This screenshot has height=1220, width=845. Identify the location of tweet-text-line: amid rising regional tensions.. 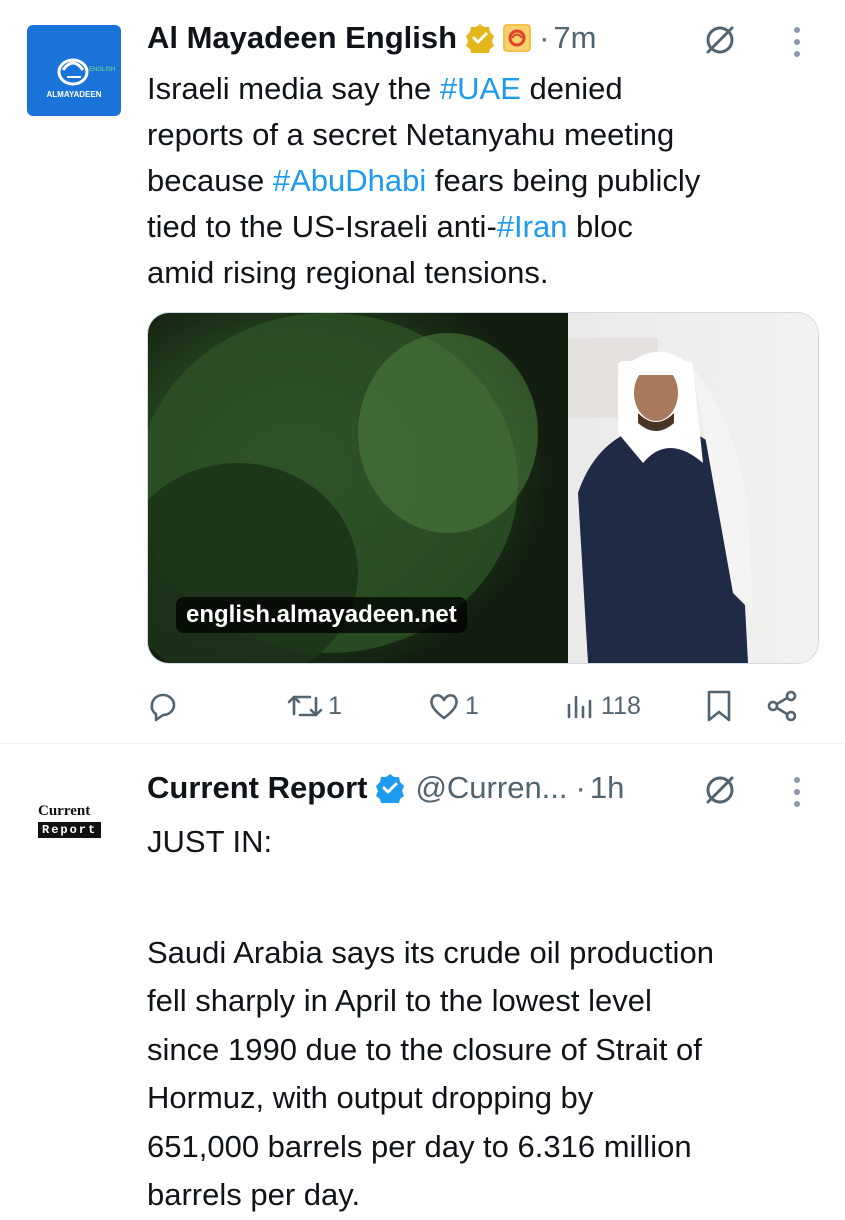
(487, 273).